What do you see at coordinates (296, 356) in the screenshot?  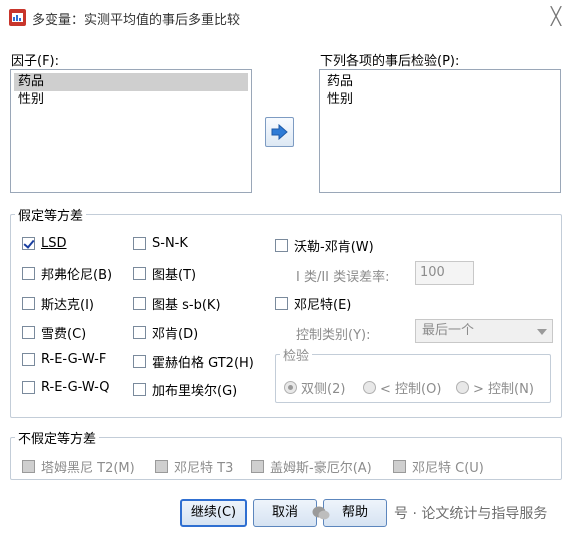 I see `test-legend: 检验` at bounding box center [296, 356].